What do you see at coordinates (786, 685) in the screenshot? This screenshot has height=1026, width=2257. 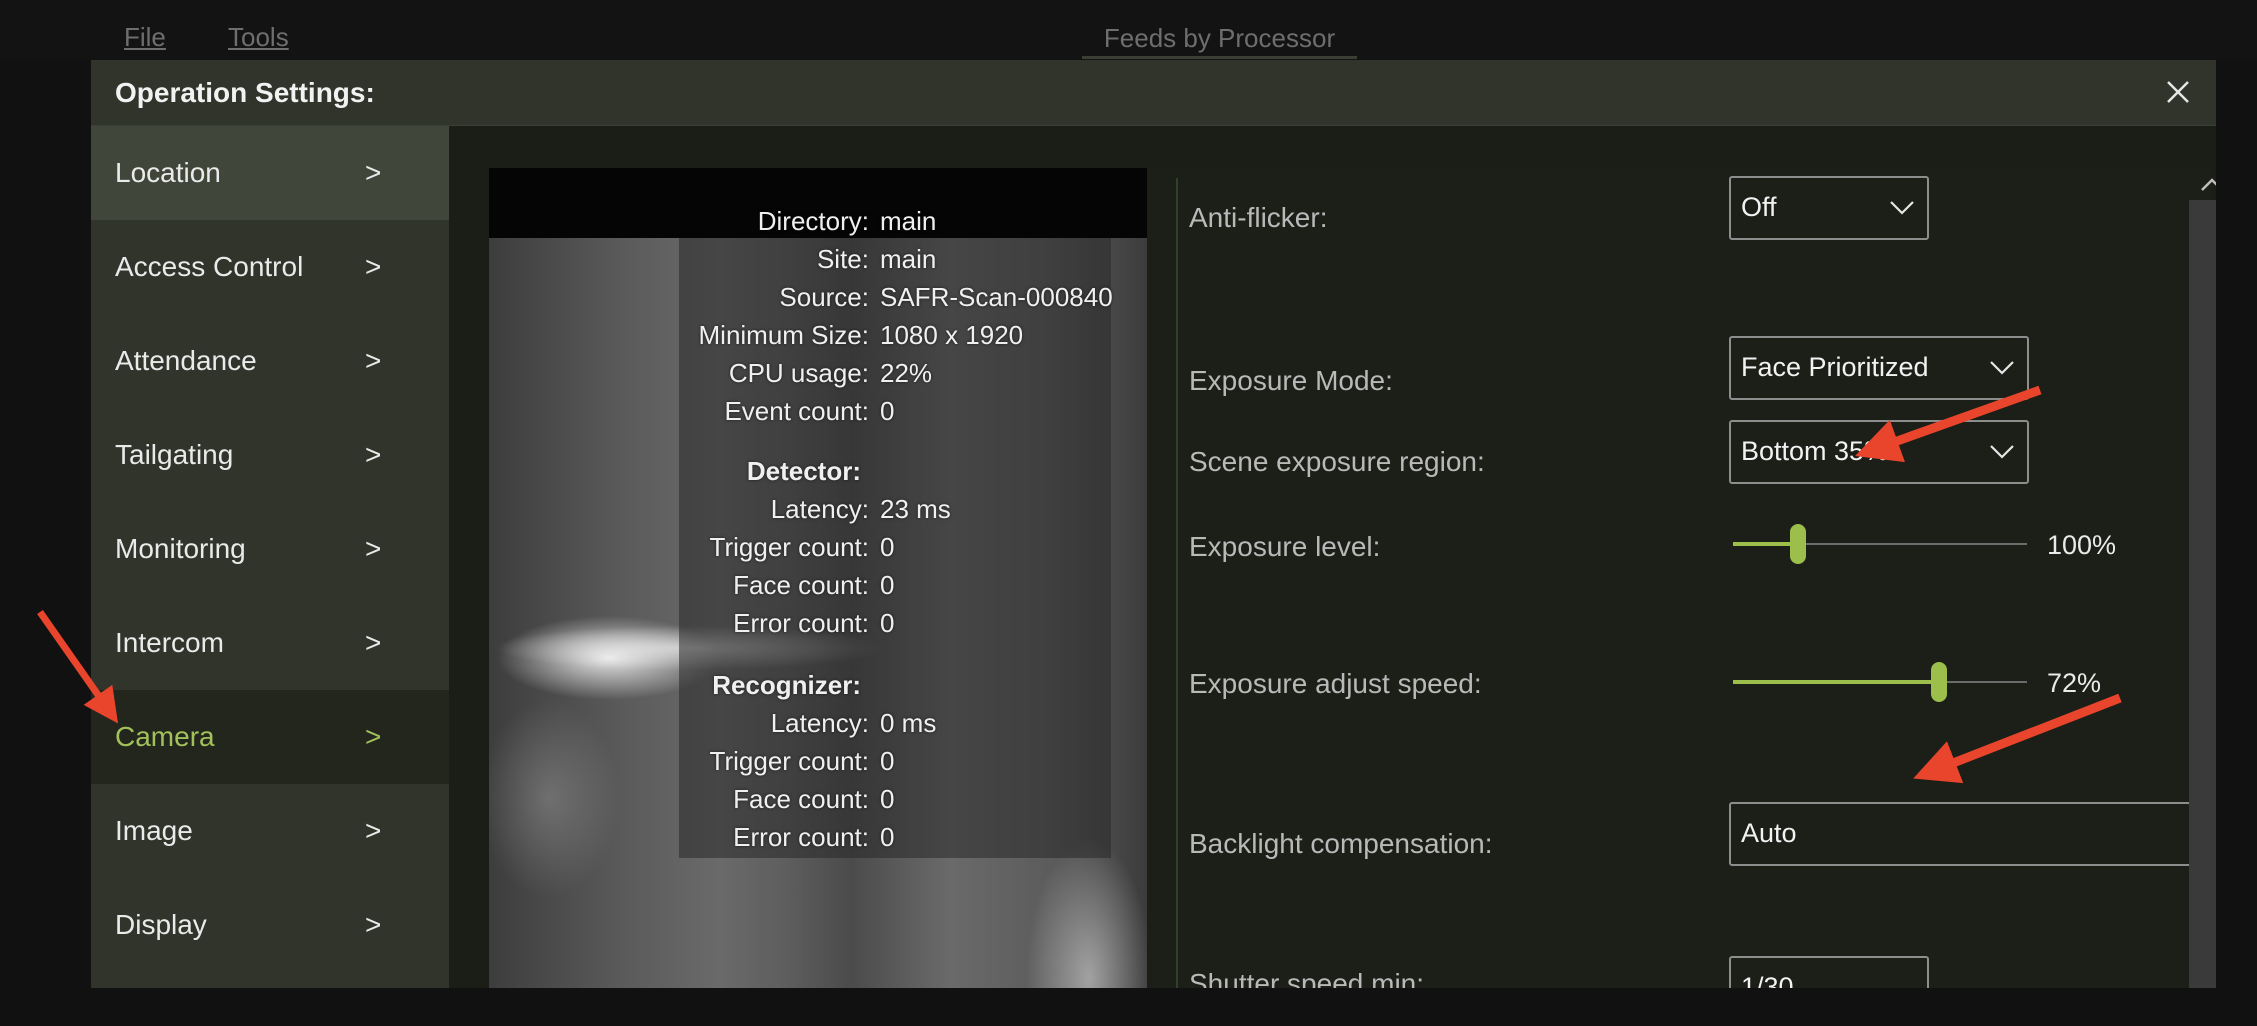 I see `recognizer-heading: Recognizer:` at bounding box center [786, 685].